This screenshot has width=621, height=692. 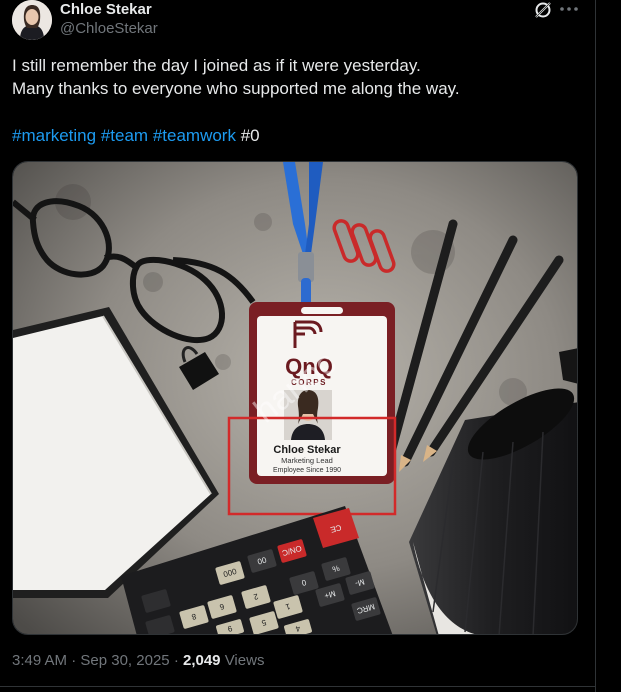 I want to click on column-divider, so click(x=595, y=346).